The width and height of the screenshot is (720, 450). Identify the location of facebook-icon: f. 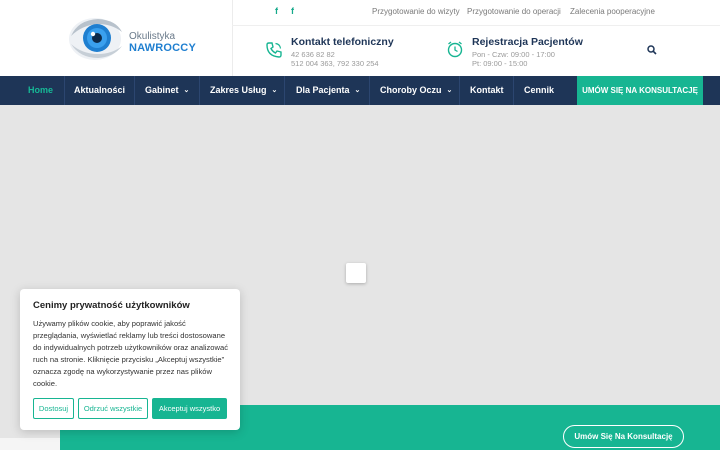
(276, 11).